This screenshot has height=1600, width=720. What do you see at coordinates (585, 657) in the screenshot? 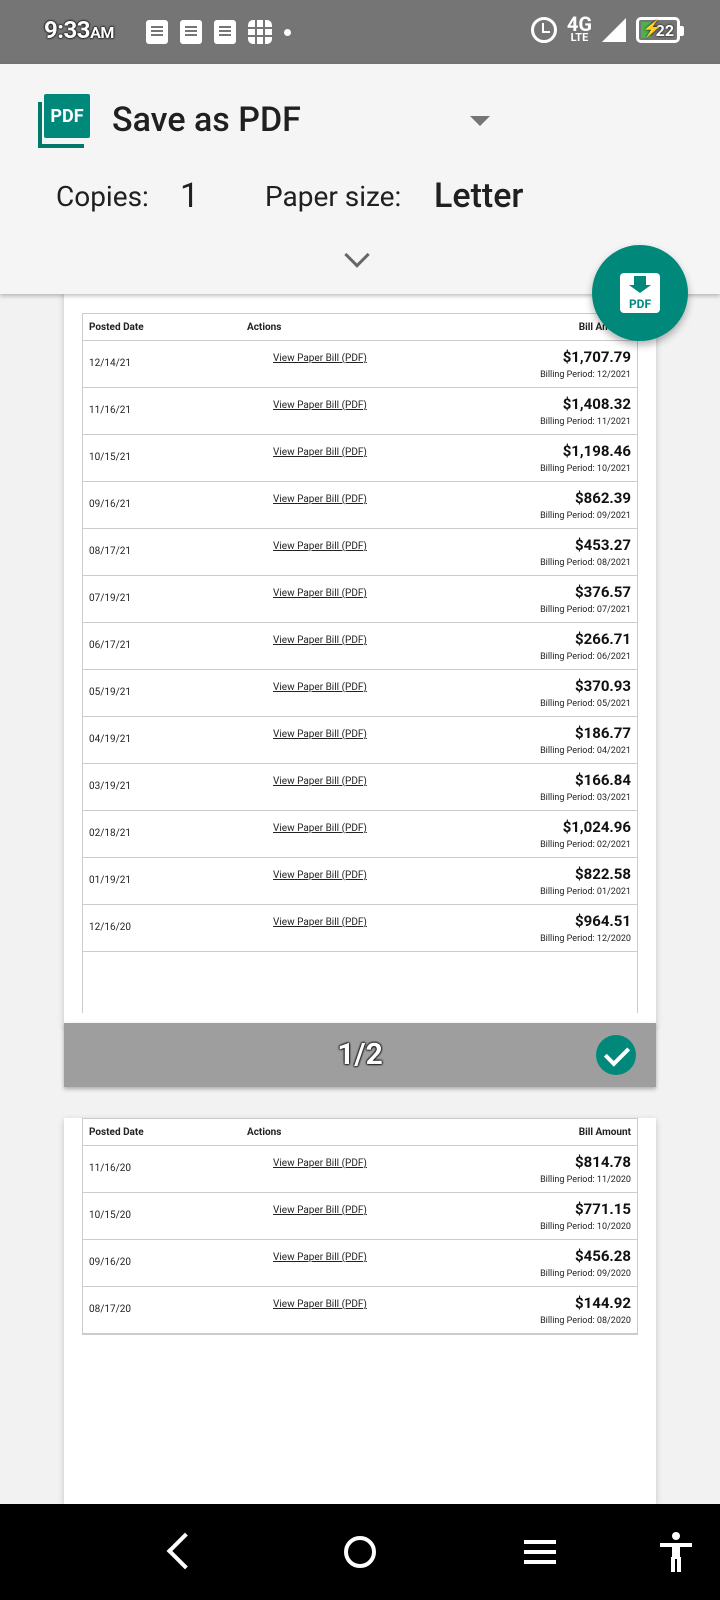
I see `billing-period: Billing Period: 06/2021` at bounding box center [585, 657].